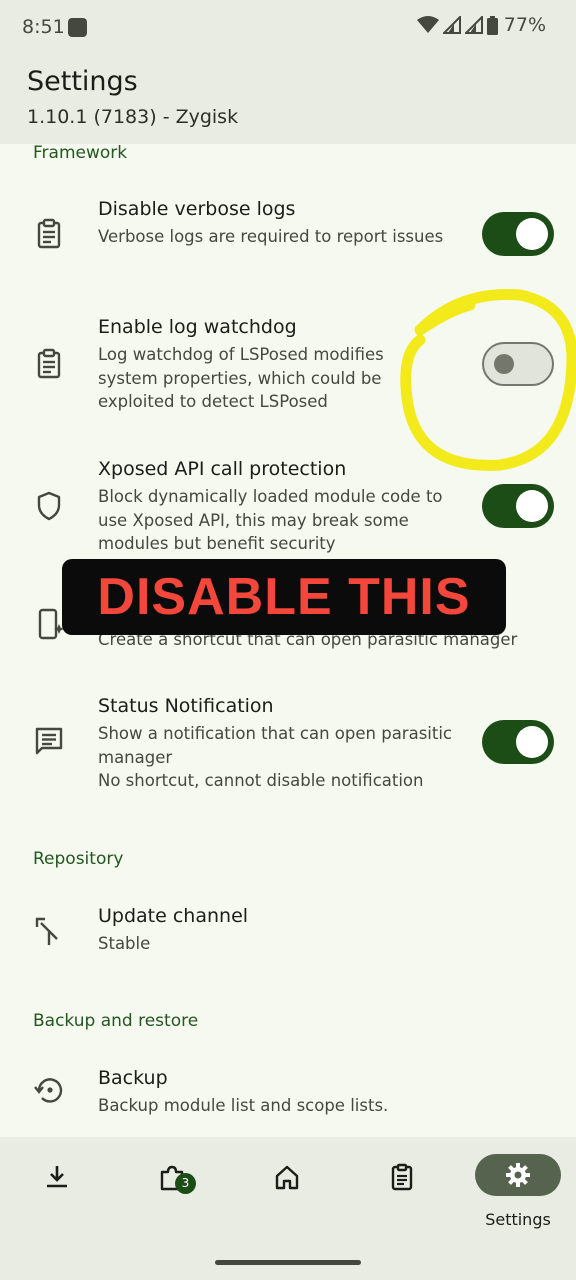 This screenshot has width=576, height=1280. Describe the element at coordinates (48, 1090) in the screenshot. I see `restore-icon` at that location.